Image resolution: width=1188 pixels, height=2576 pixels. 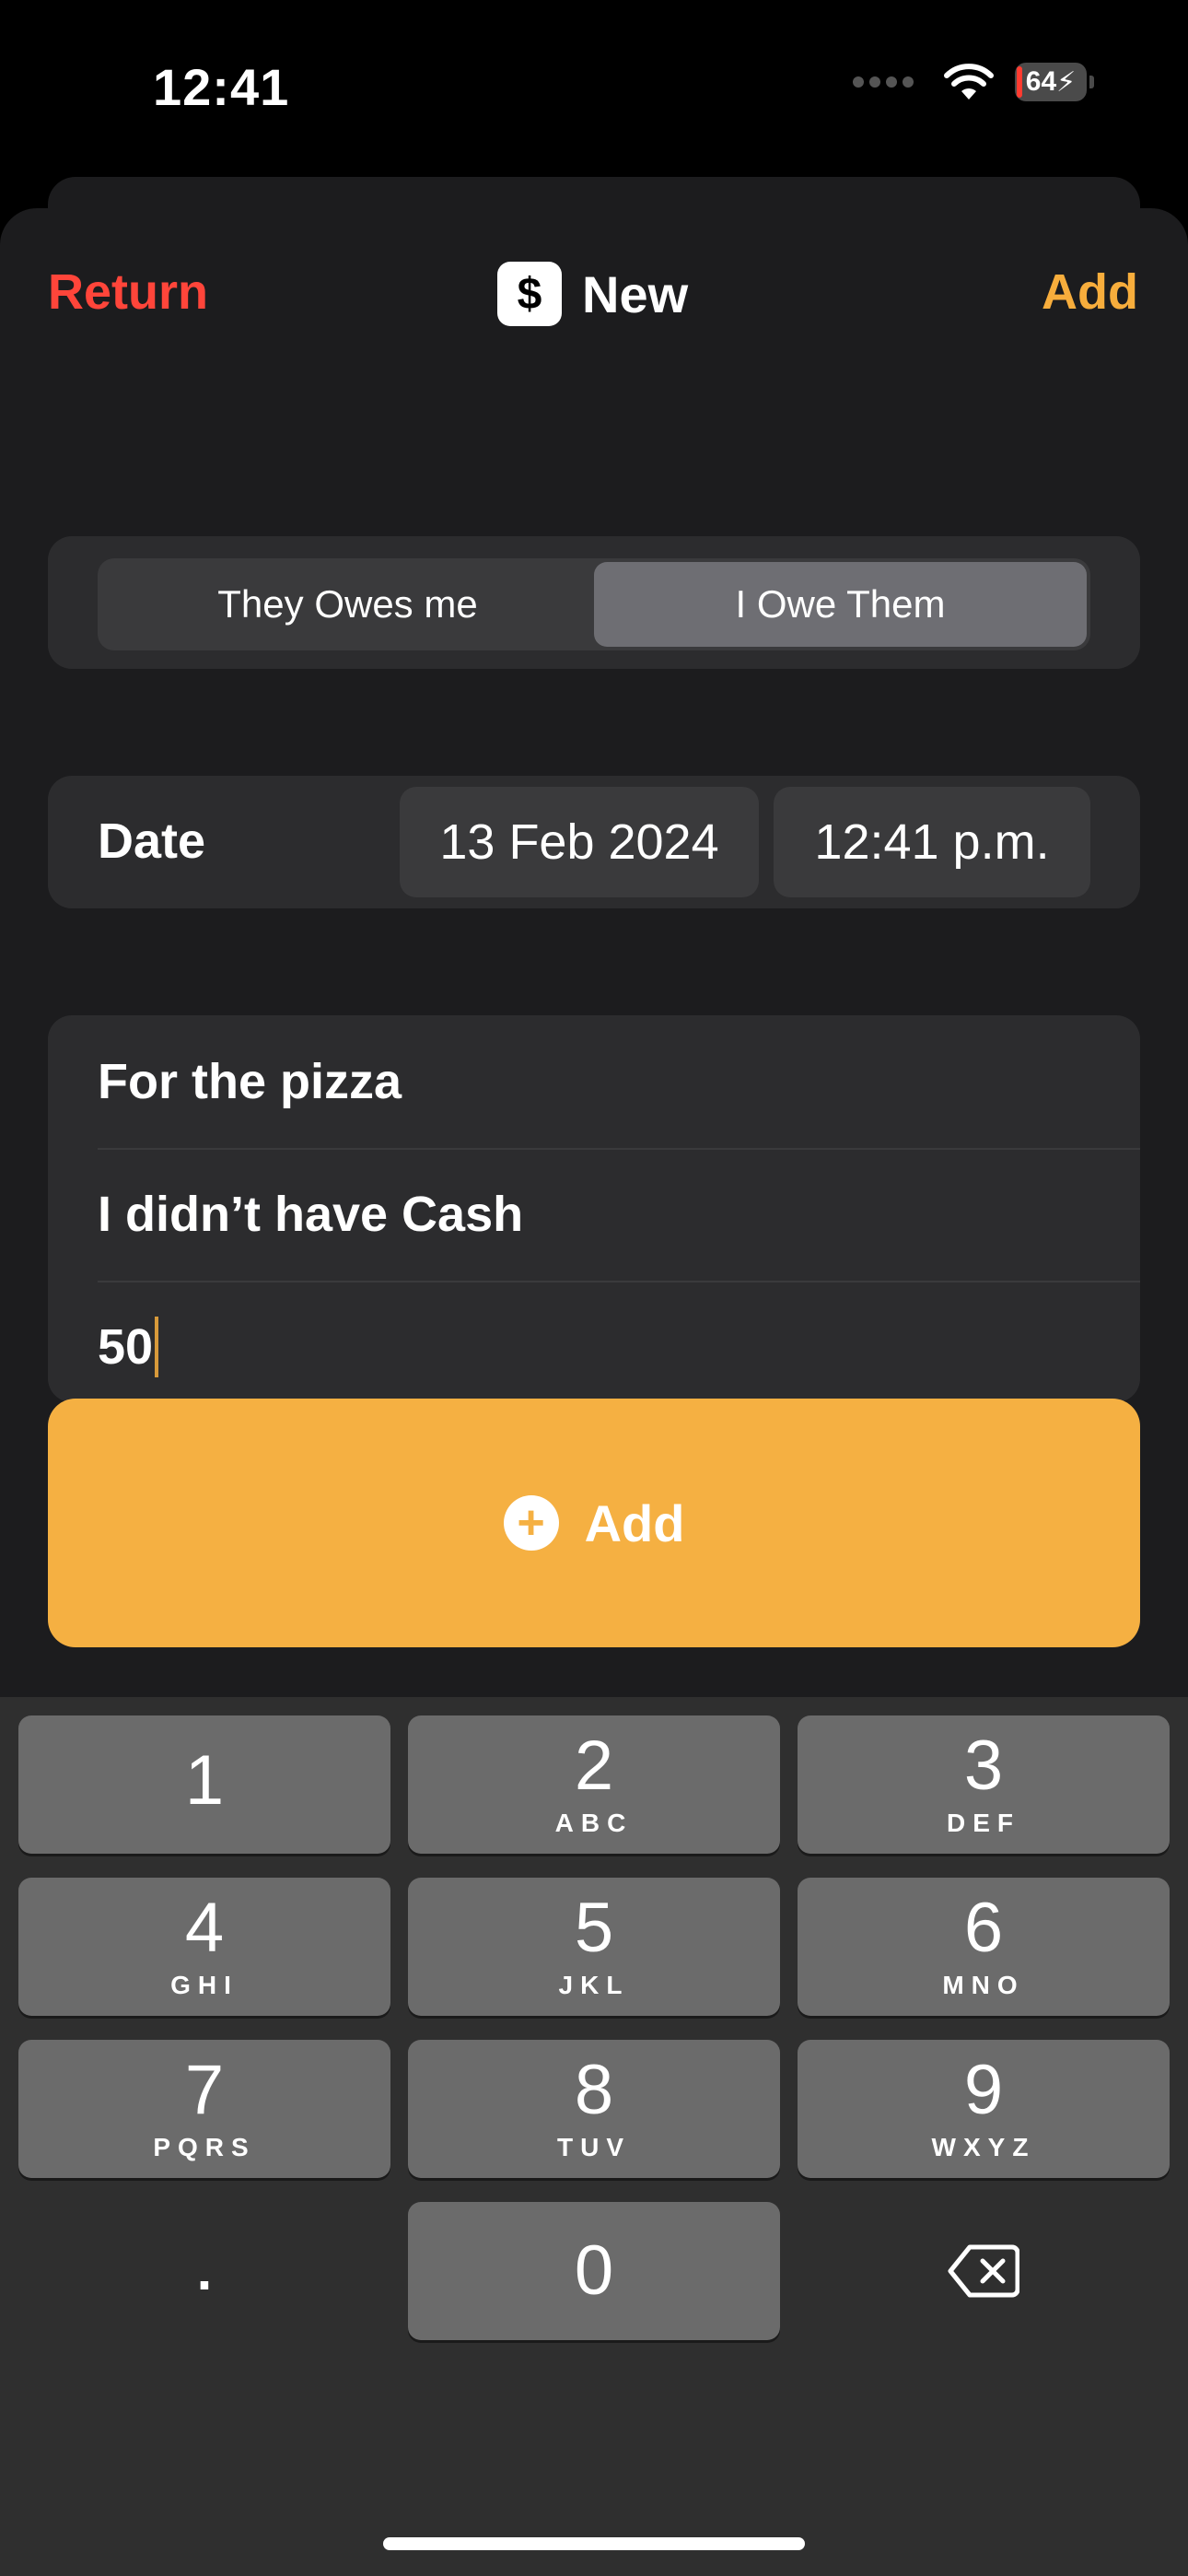 What do you see at coordinates (204, 1947) in the screenshot?
I see `key-4: 4 GHI` at bounding box center [204, 1947].